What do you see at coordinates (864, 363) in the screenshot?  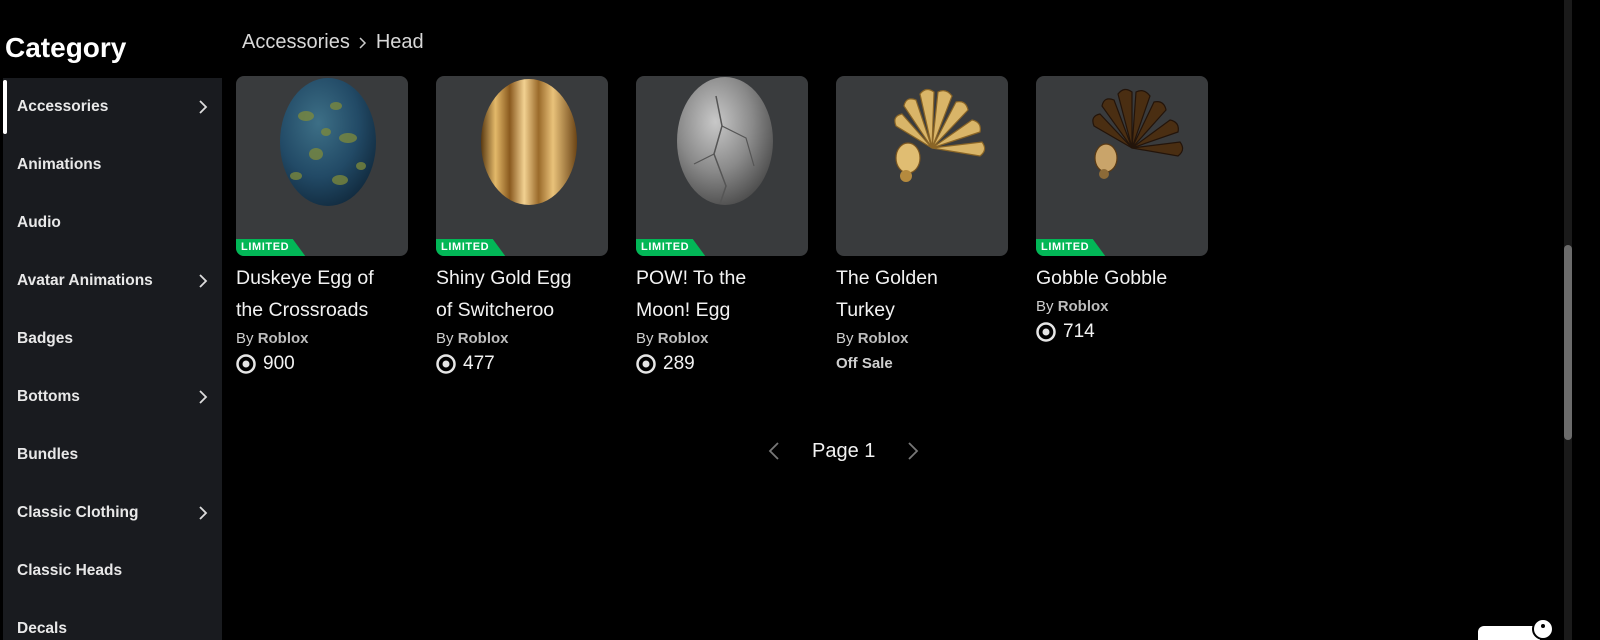 I see `off-sale-label: Off Sale` at bounding box center [864, 363].